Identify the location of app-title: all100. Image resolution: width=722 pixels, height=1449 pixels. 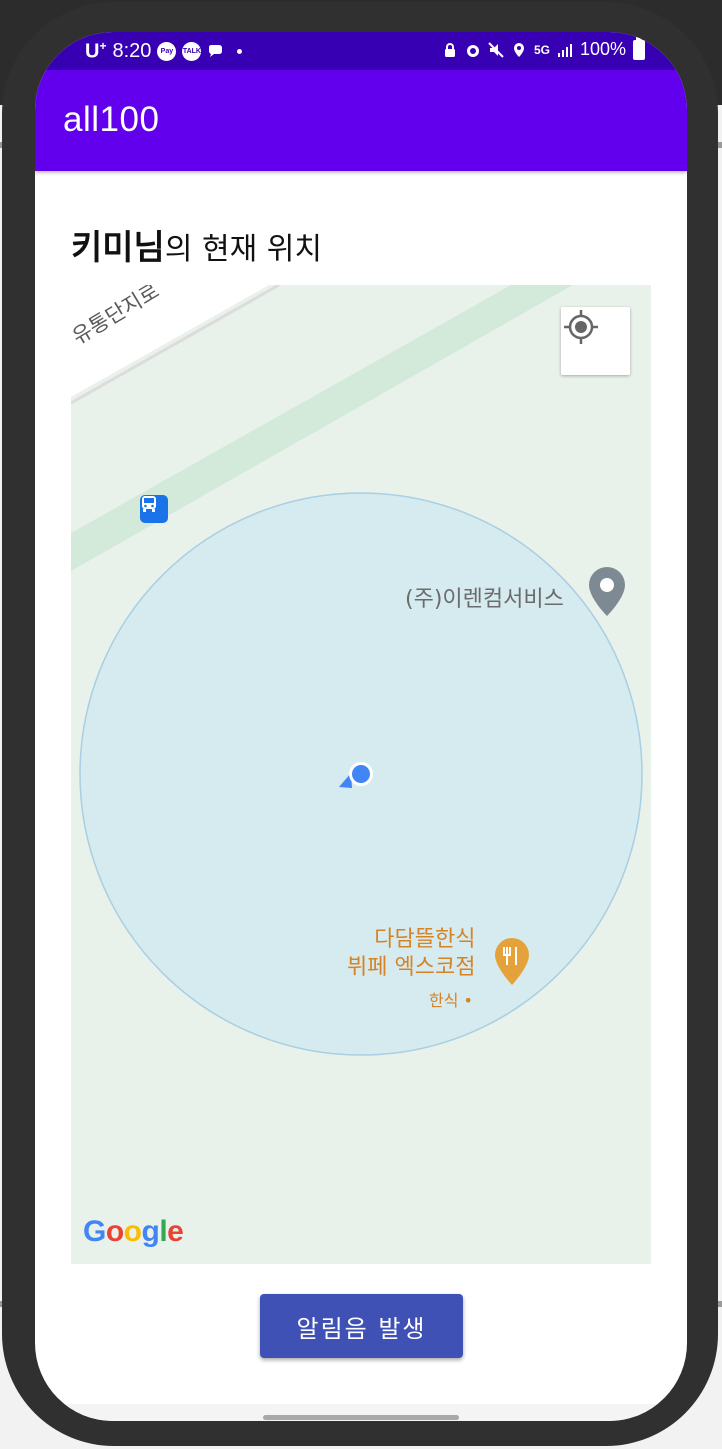
(111, 119).